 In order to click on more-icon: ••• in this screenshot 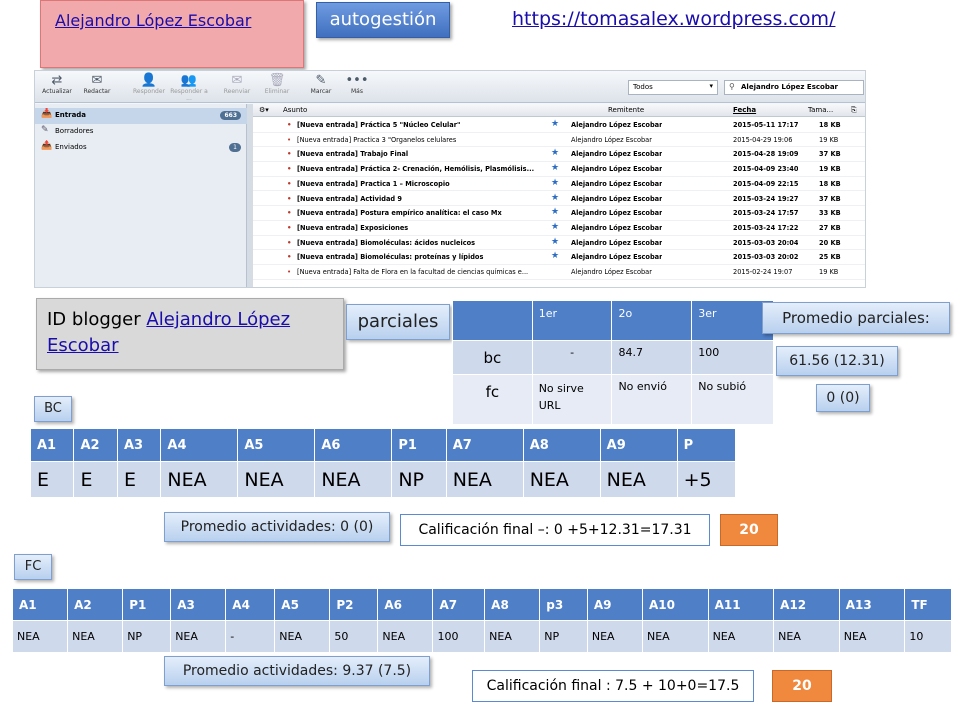, I will do `click(357, 80)`.